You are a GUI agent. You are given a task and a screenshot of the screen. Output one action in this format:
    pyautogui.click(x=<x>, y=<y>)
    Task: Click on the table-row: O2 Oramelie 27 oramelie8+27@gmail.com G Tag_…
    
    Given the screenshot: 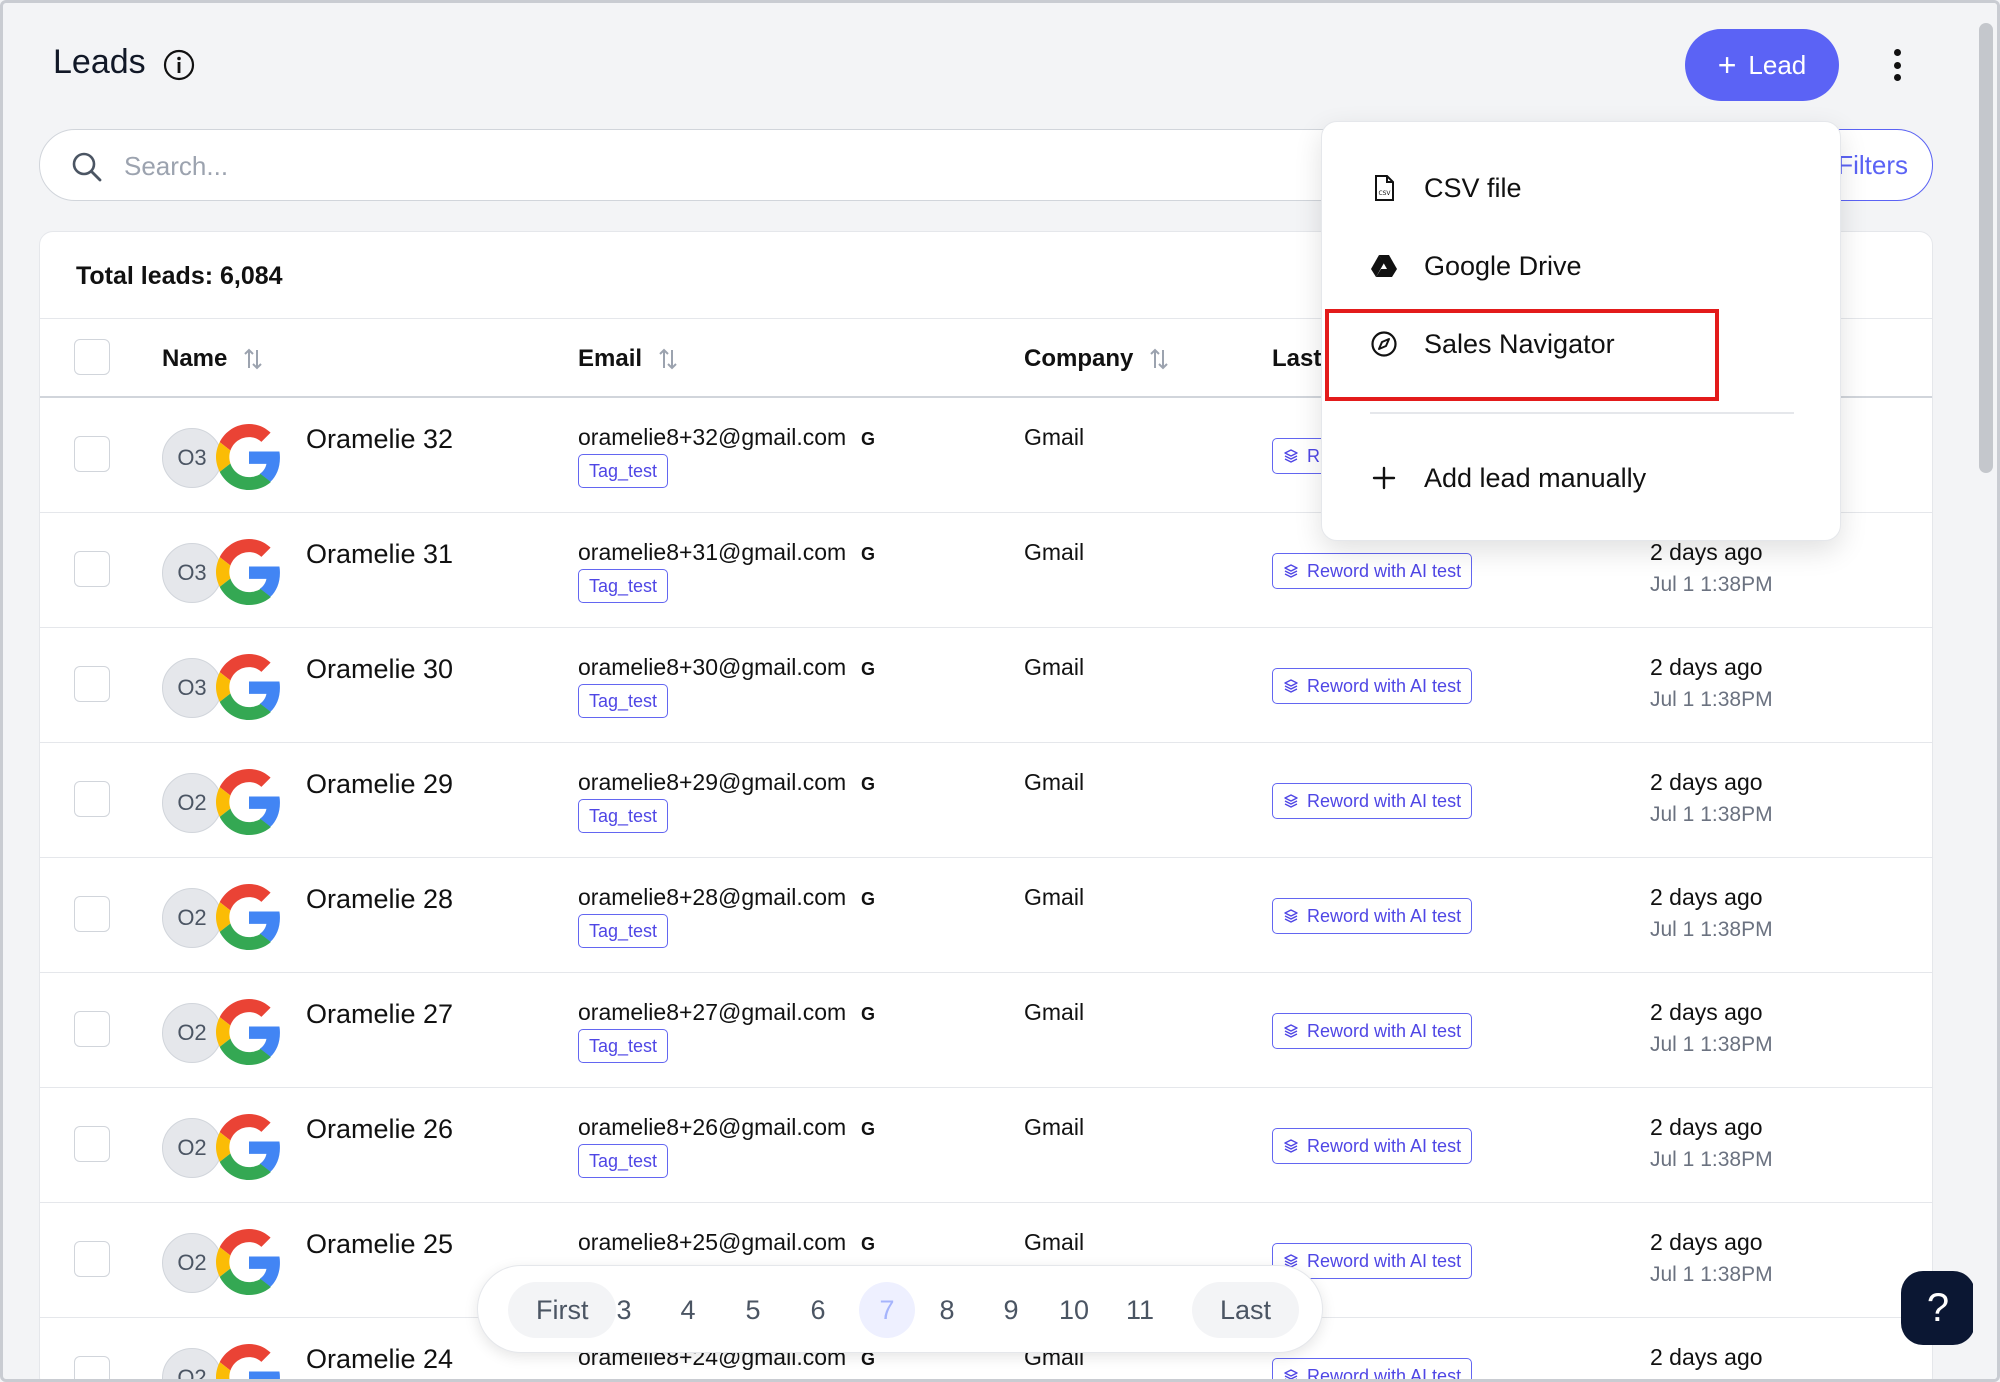 What is the action you would take?
    pyautogui.click(x=986, y=1030)
    